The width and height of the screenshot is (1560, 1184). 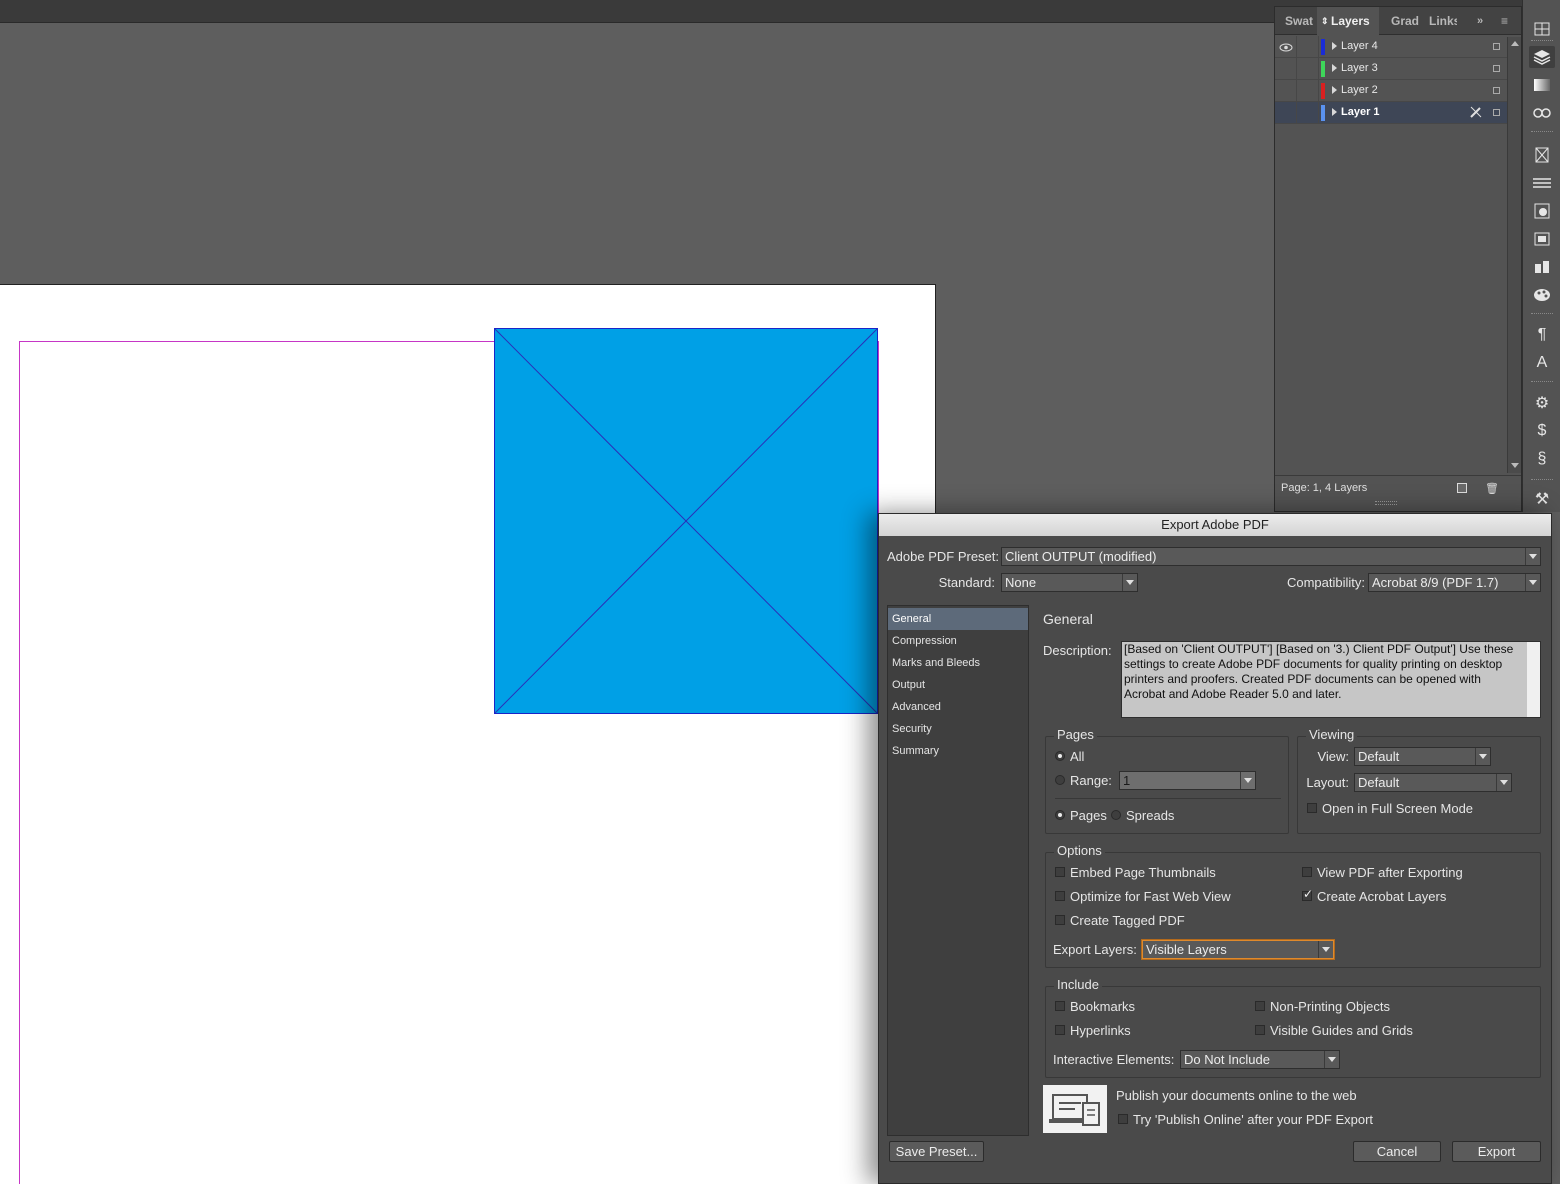 I want to click on view-after-export-checkbox, so click(x=1307, y=872).